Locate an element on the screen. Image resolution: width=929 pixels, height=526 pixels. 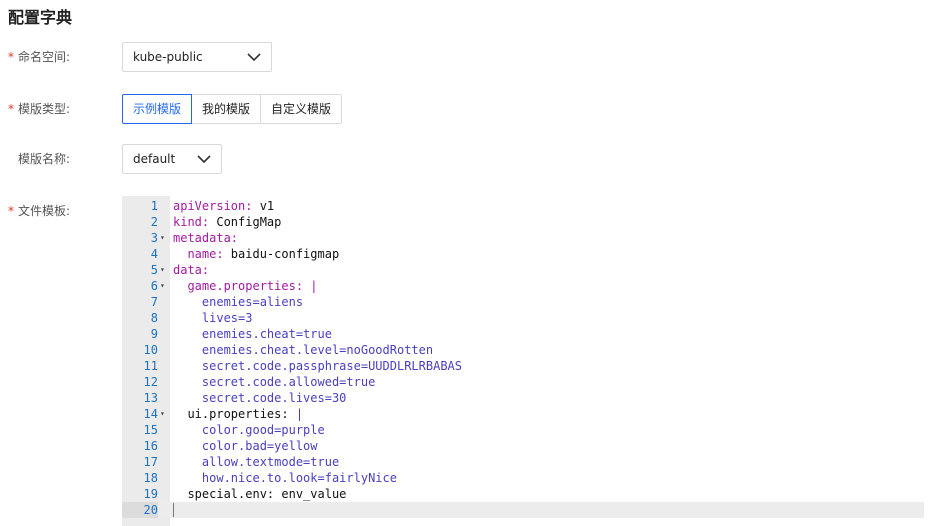
editor-line: 19 special.env: env_value is located at coordinates (523, 494).